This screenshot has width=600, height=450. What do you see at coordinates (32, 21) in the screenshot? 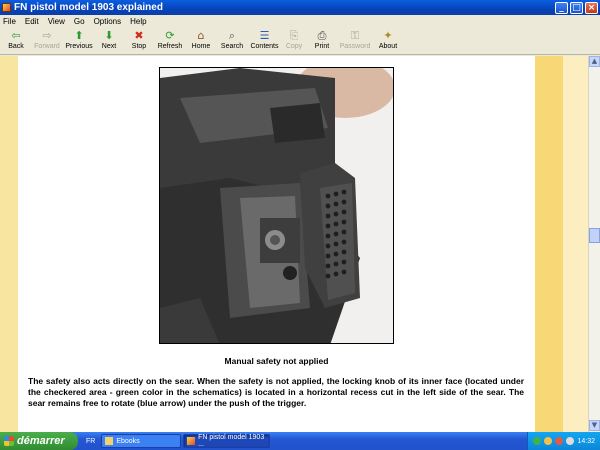
I see `menu-edit: Edit` at bounding box center [32, 21].